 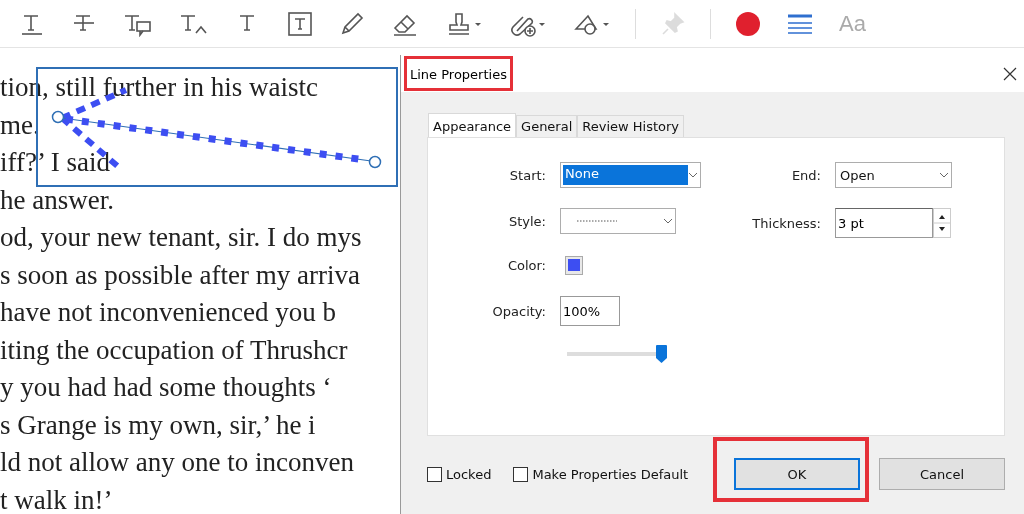 What do you see at coordinates (519, 311) in the screenshot?
I see `field-label: Opacity:` at bounding box center [519, 311].